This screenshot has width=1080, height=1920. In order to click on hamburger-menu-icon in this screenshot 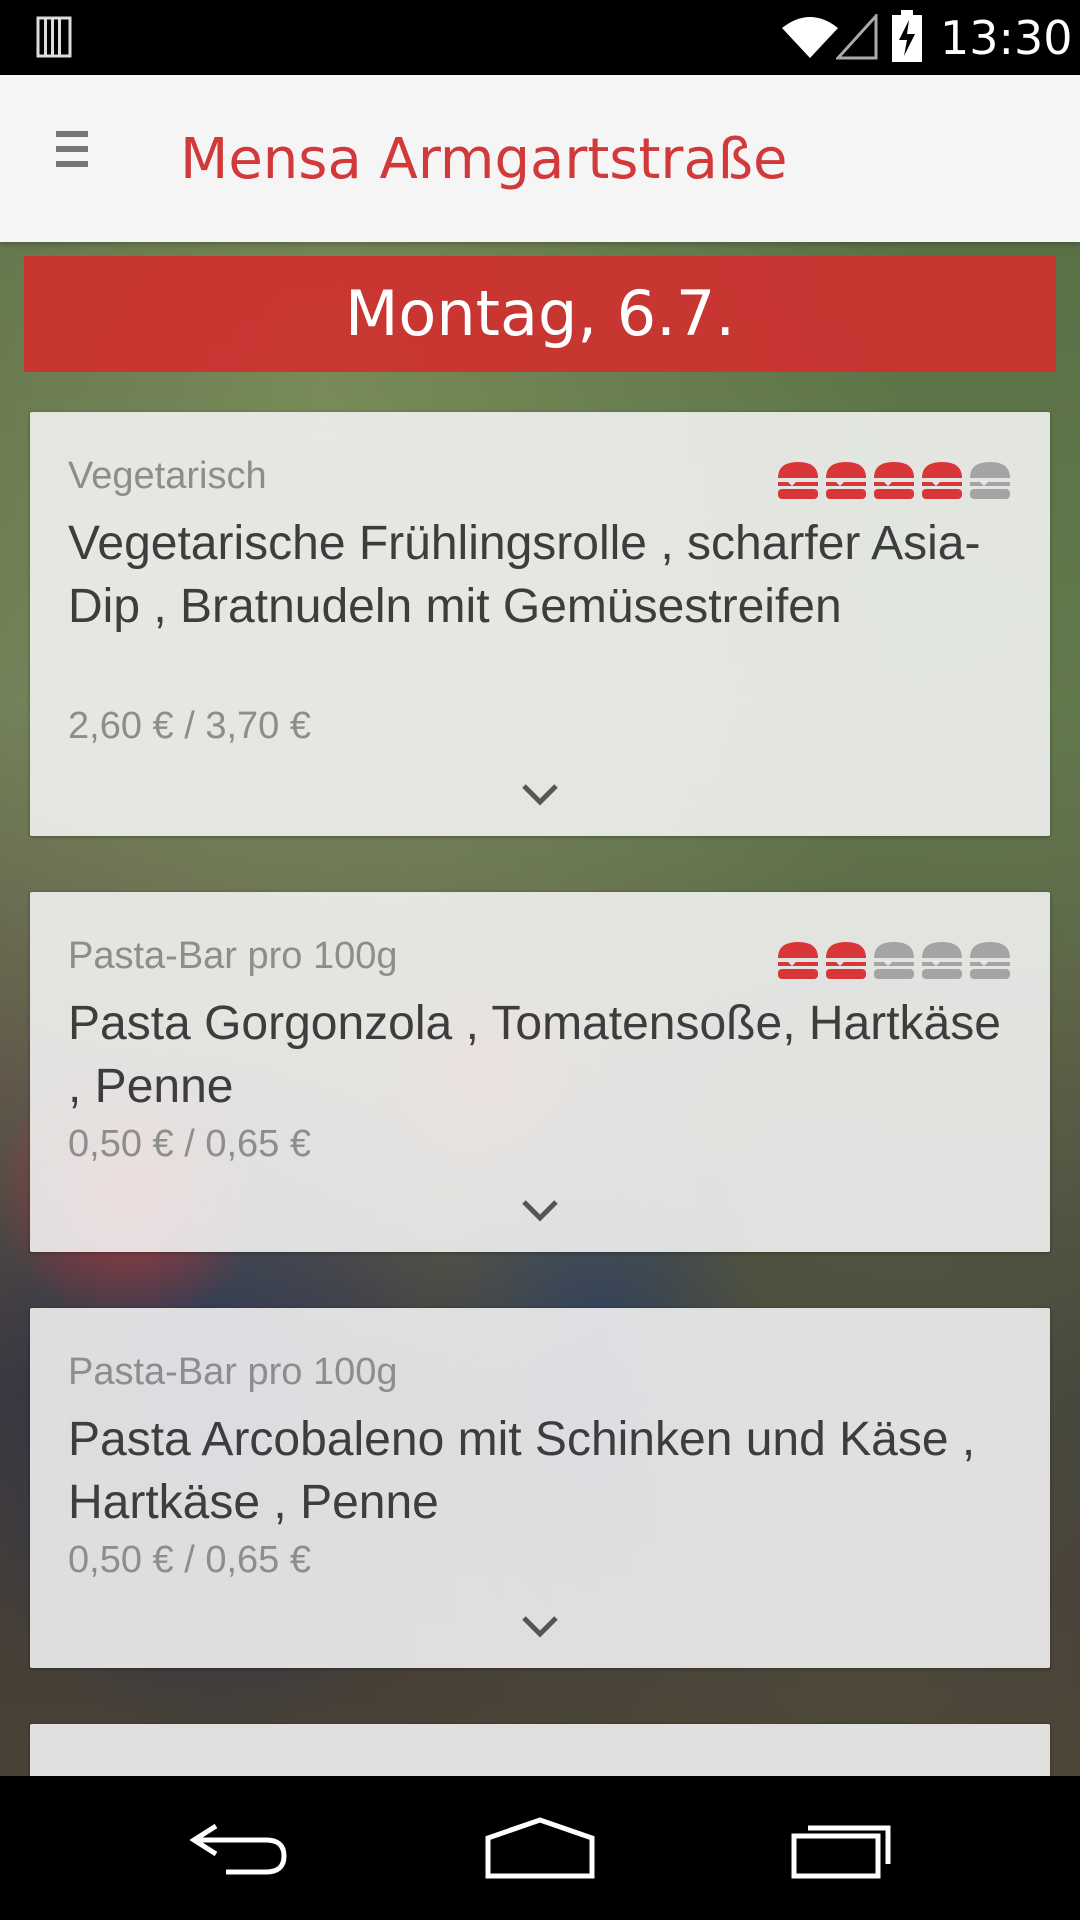, I will do `click(74, 156)`.